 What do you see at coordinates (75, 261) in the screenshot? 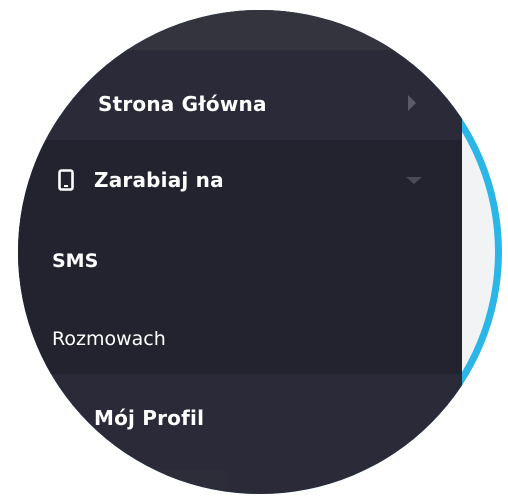
I see `submenu-item-sms: SMS` at bounding box center [75, 261].